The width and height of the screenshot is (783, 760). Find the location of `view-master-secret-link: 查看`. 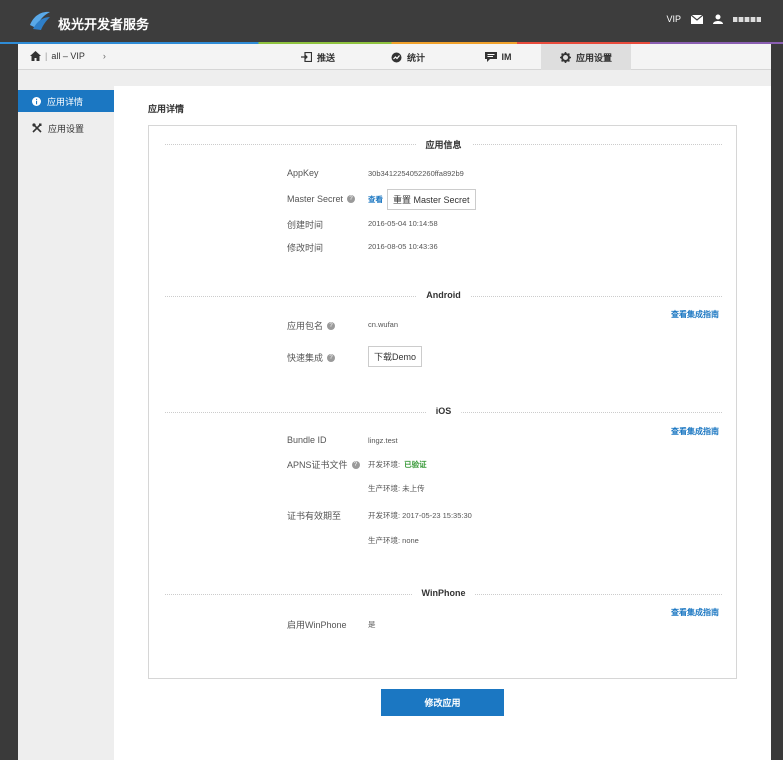

view-master-secret-link: 查看 is located at coordinates (375, 199).